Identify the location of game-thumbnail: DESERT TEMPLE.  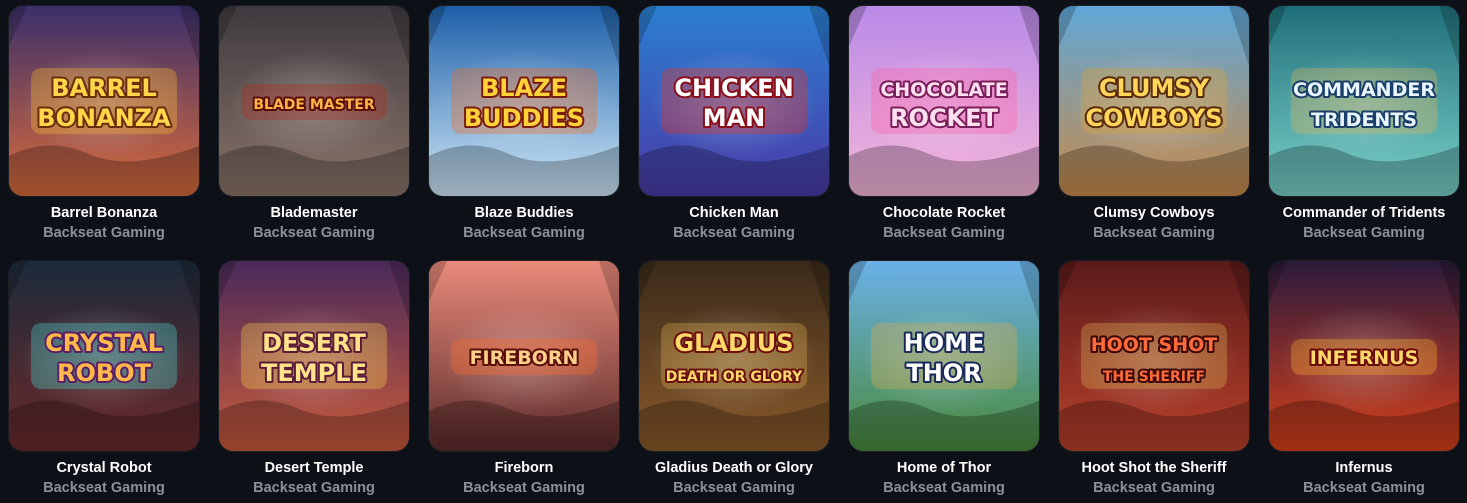
(314, 356).